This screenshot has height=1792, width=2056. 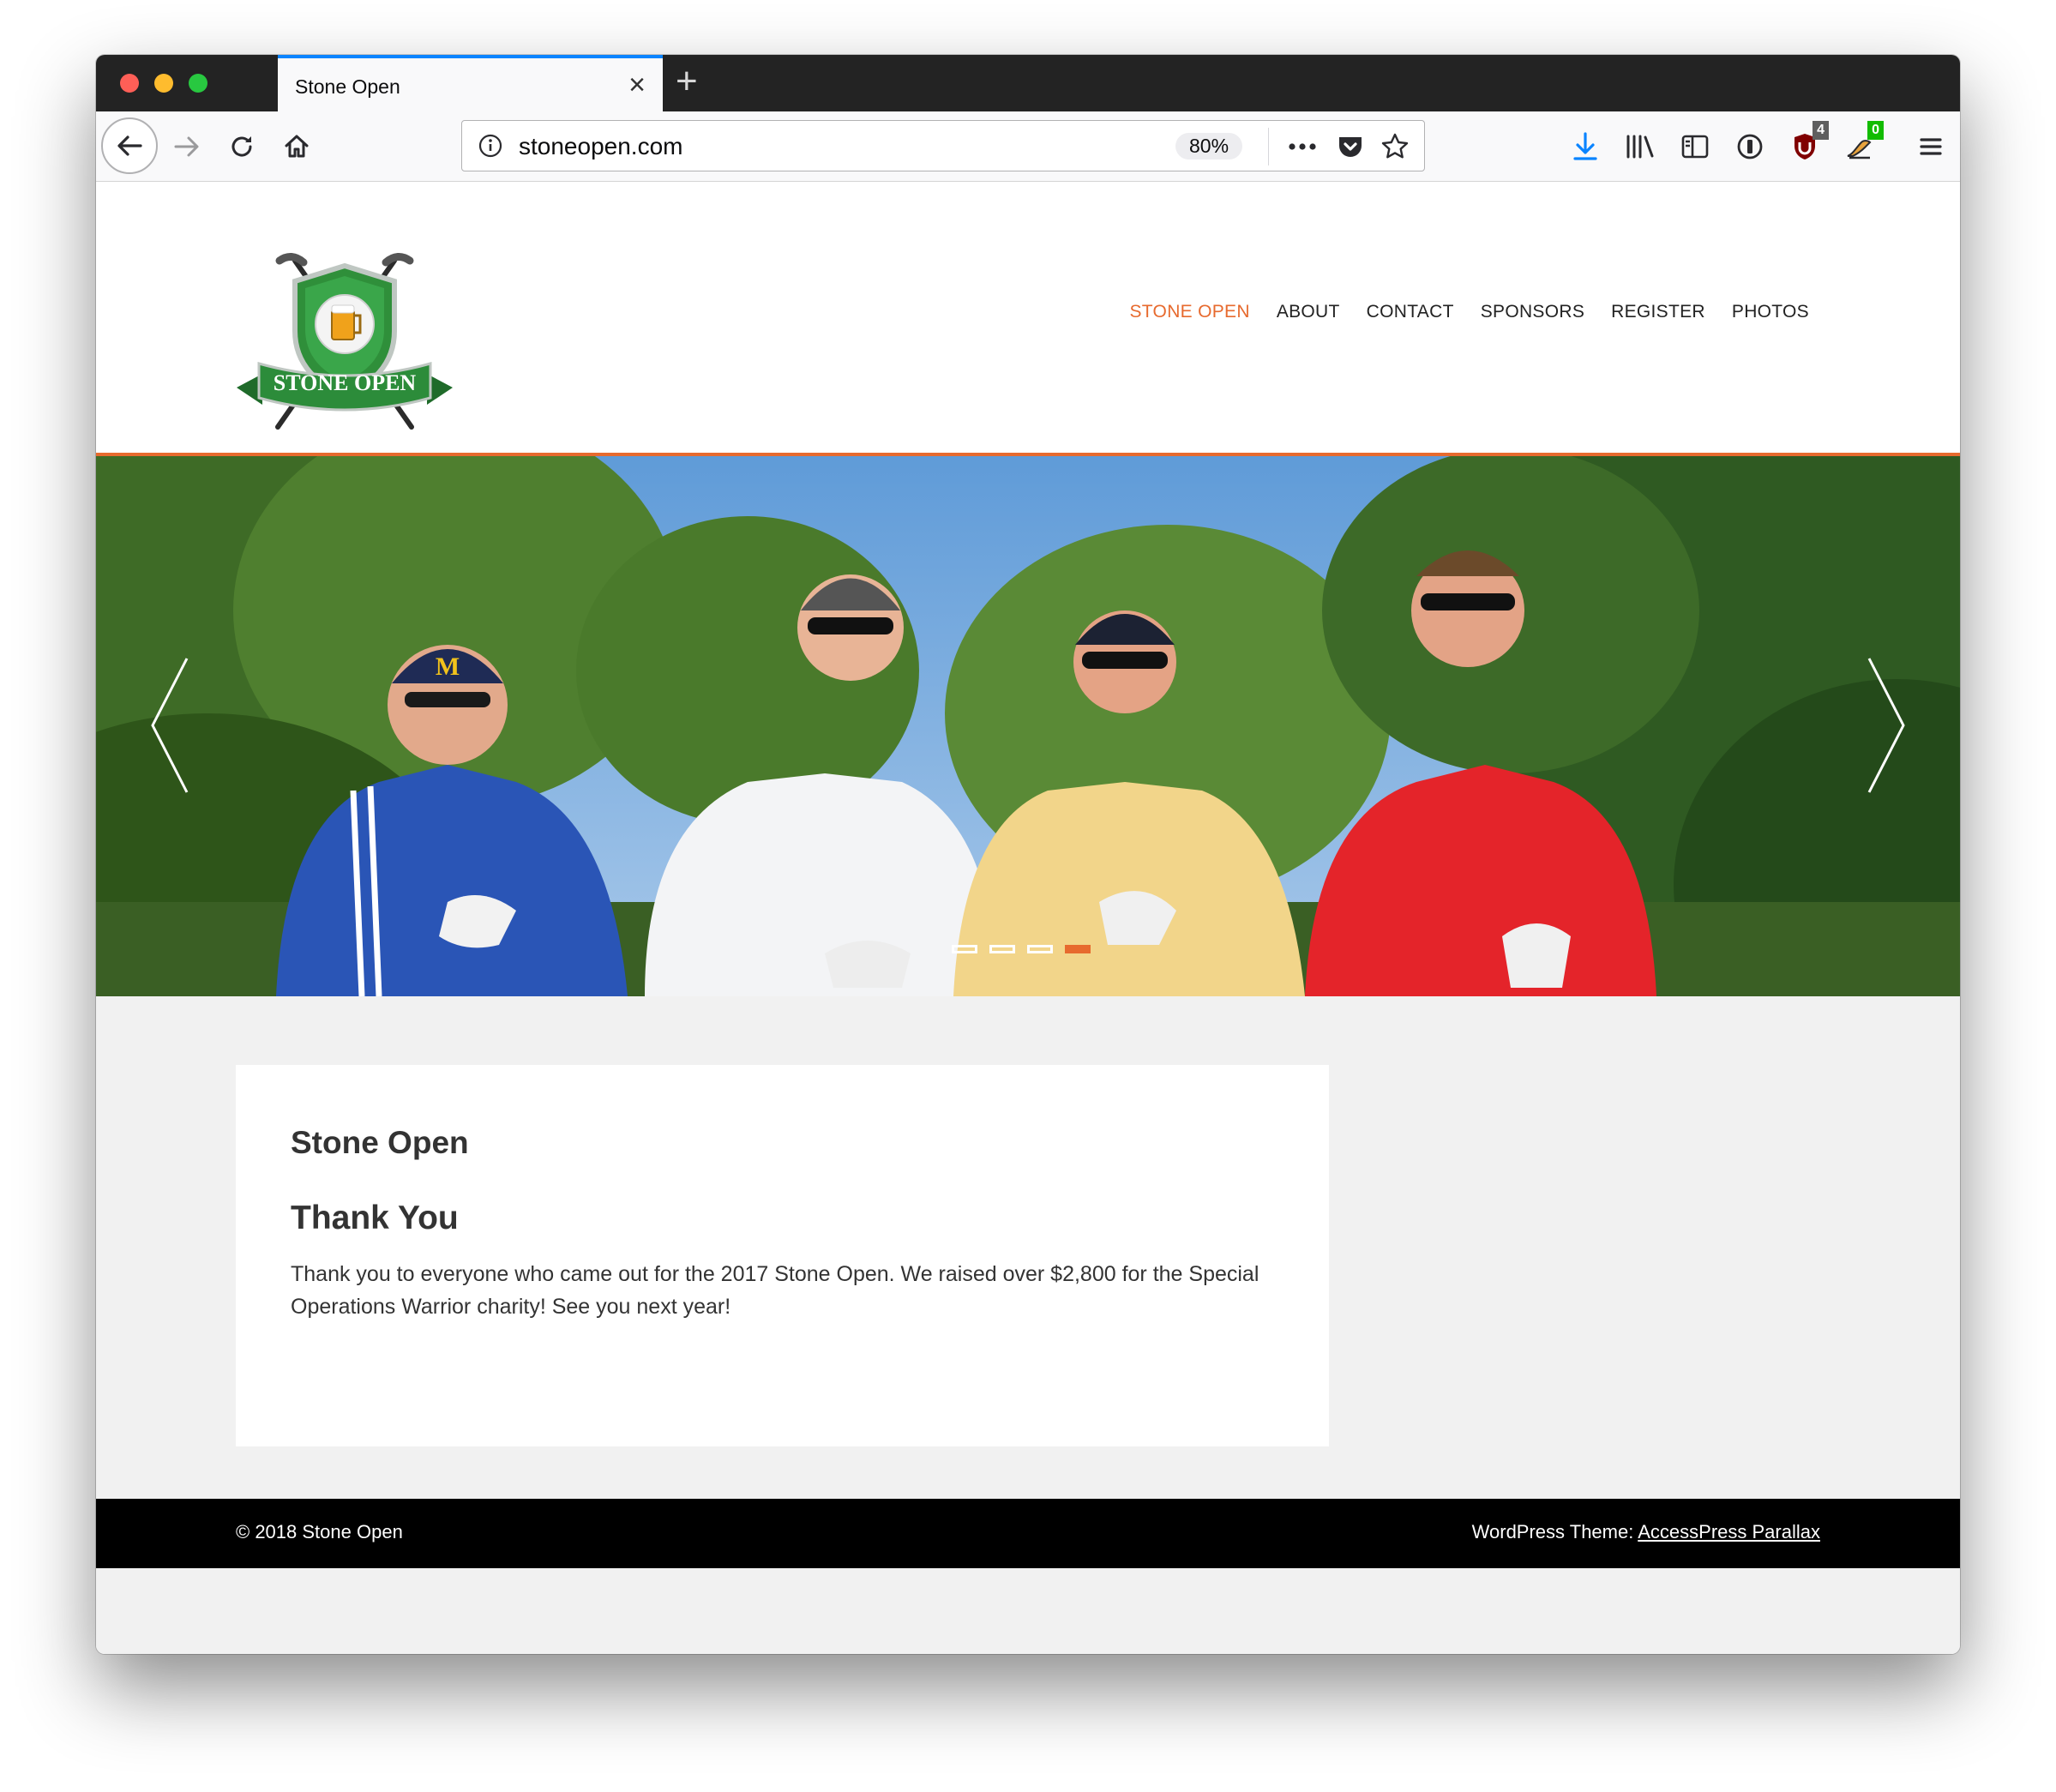 What do you see at coordinates (1695, 146) in the screenshot?
I see `sidebar-icon` at bounding box center [1695, 146].